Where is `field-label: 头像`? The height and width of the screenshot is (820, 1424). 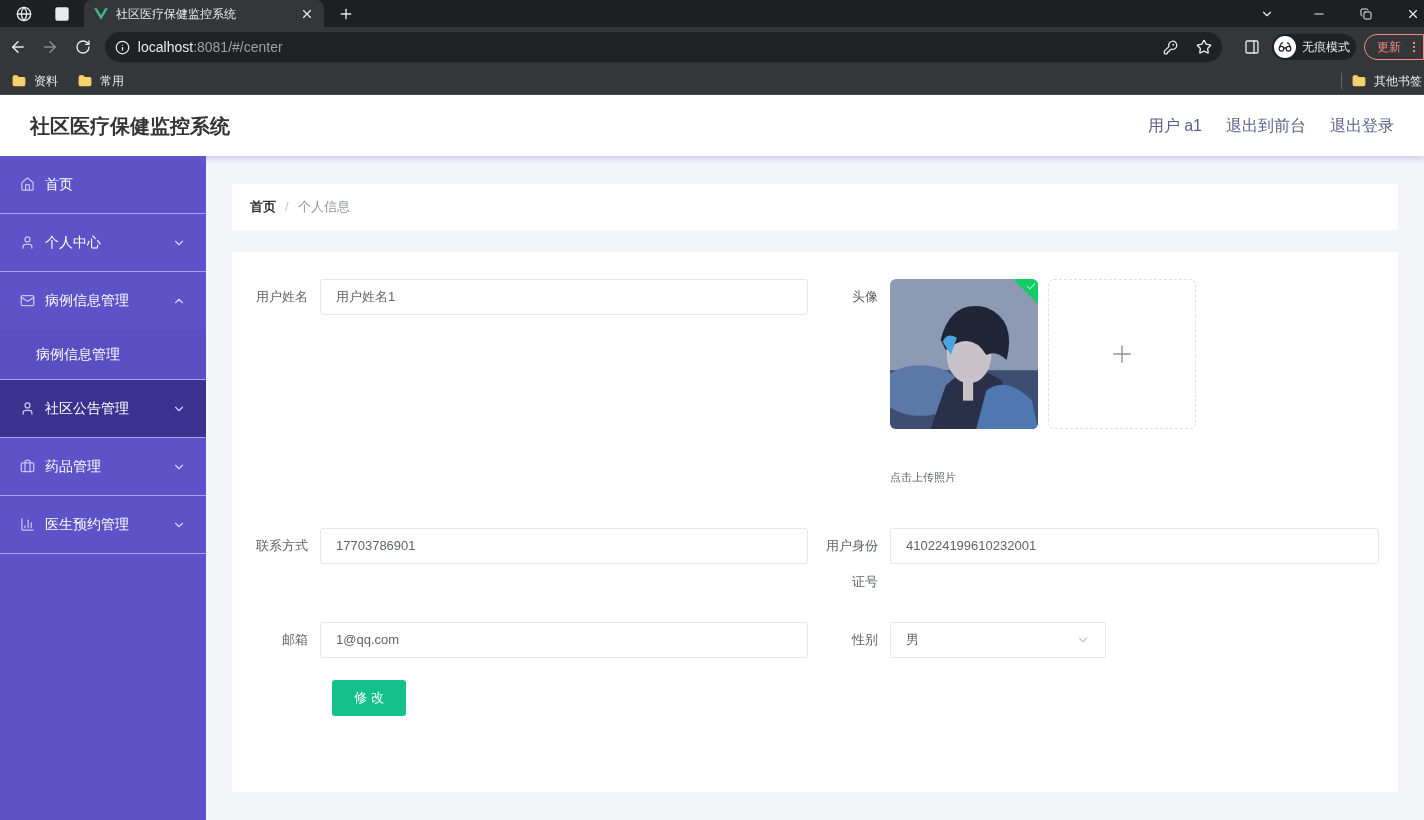
field-label: 头像 is located at coordinates (865, 297).